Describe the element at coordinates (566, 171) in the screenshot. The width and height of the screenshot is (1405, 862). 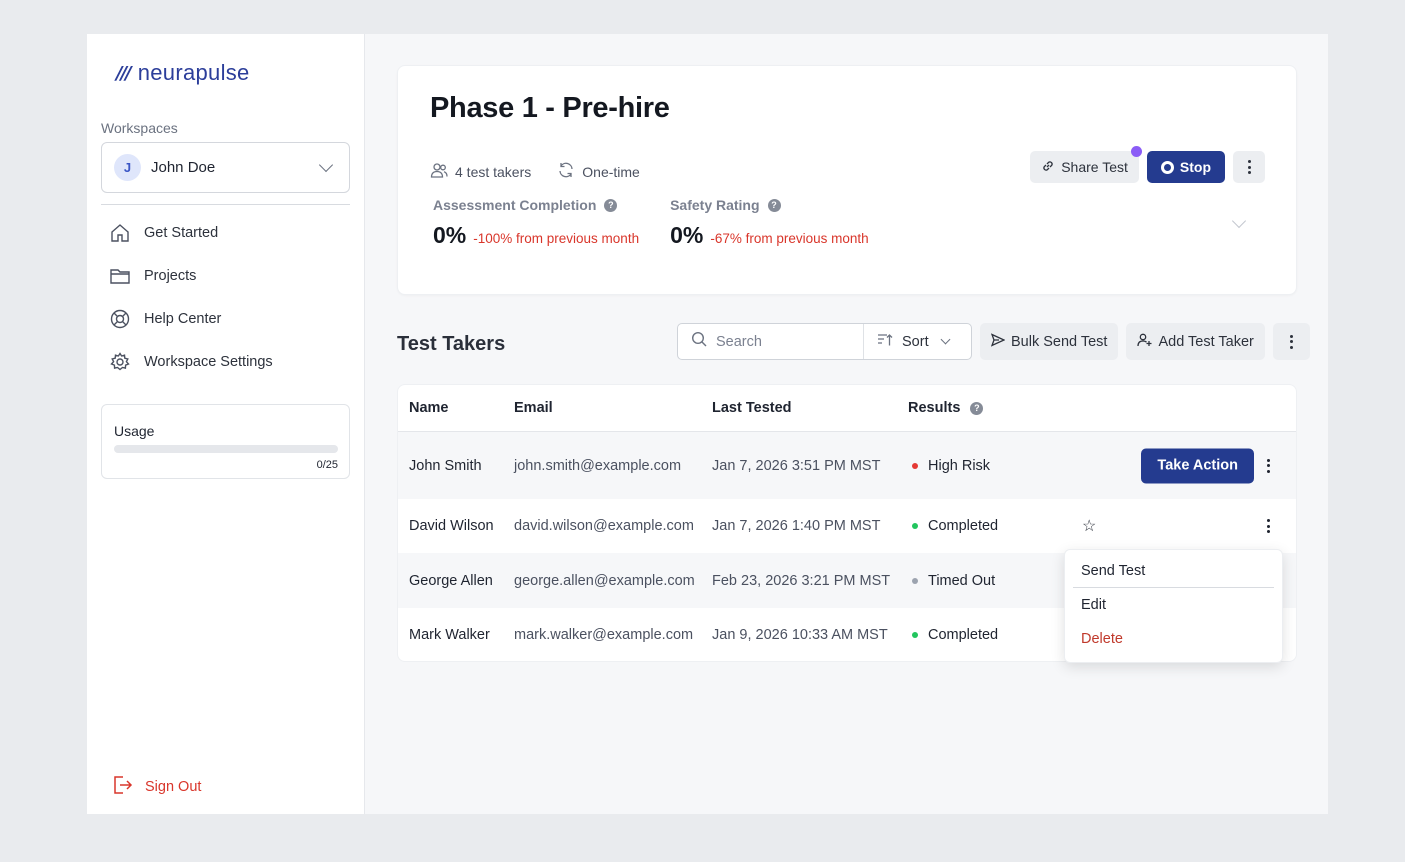
I see `refresh-icon` at that location.